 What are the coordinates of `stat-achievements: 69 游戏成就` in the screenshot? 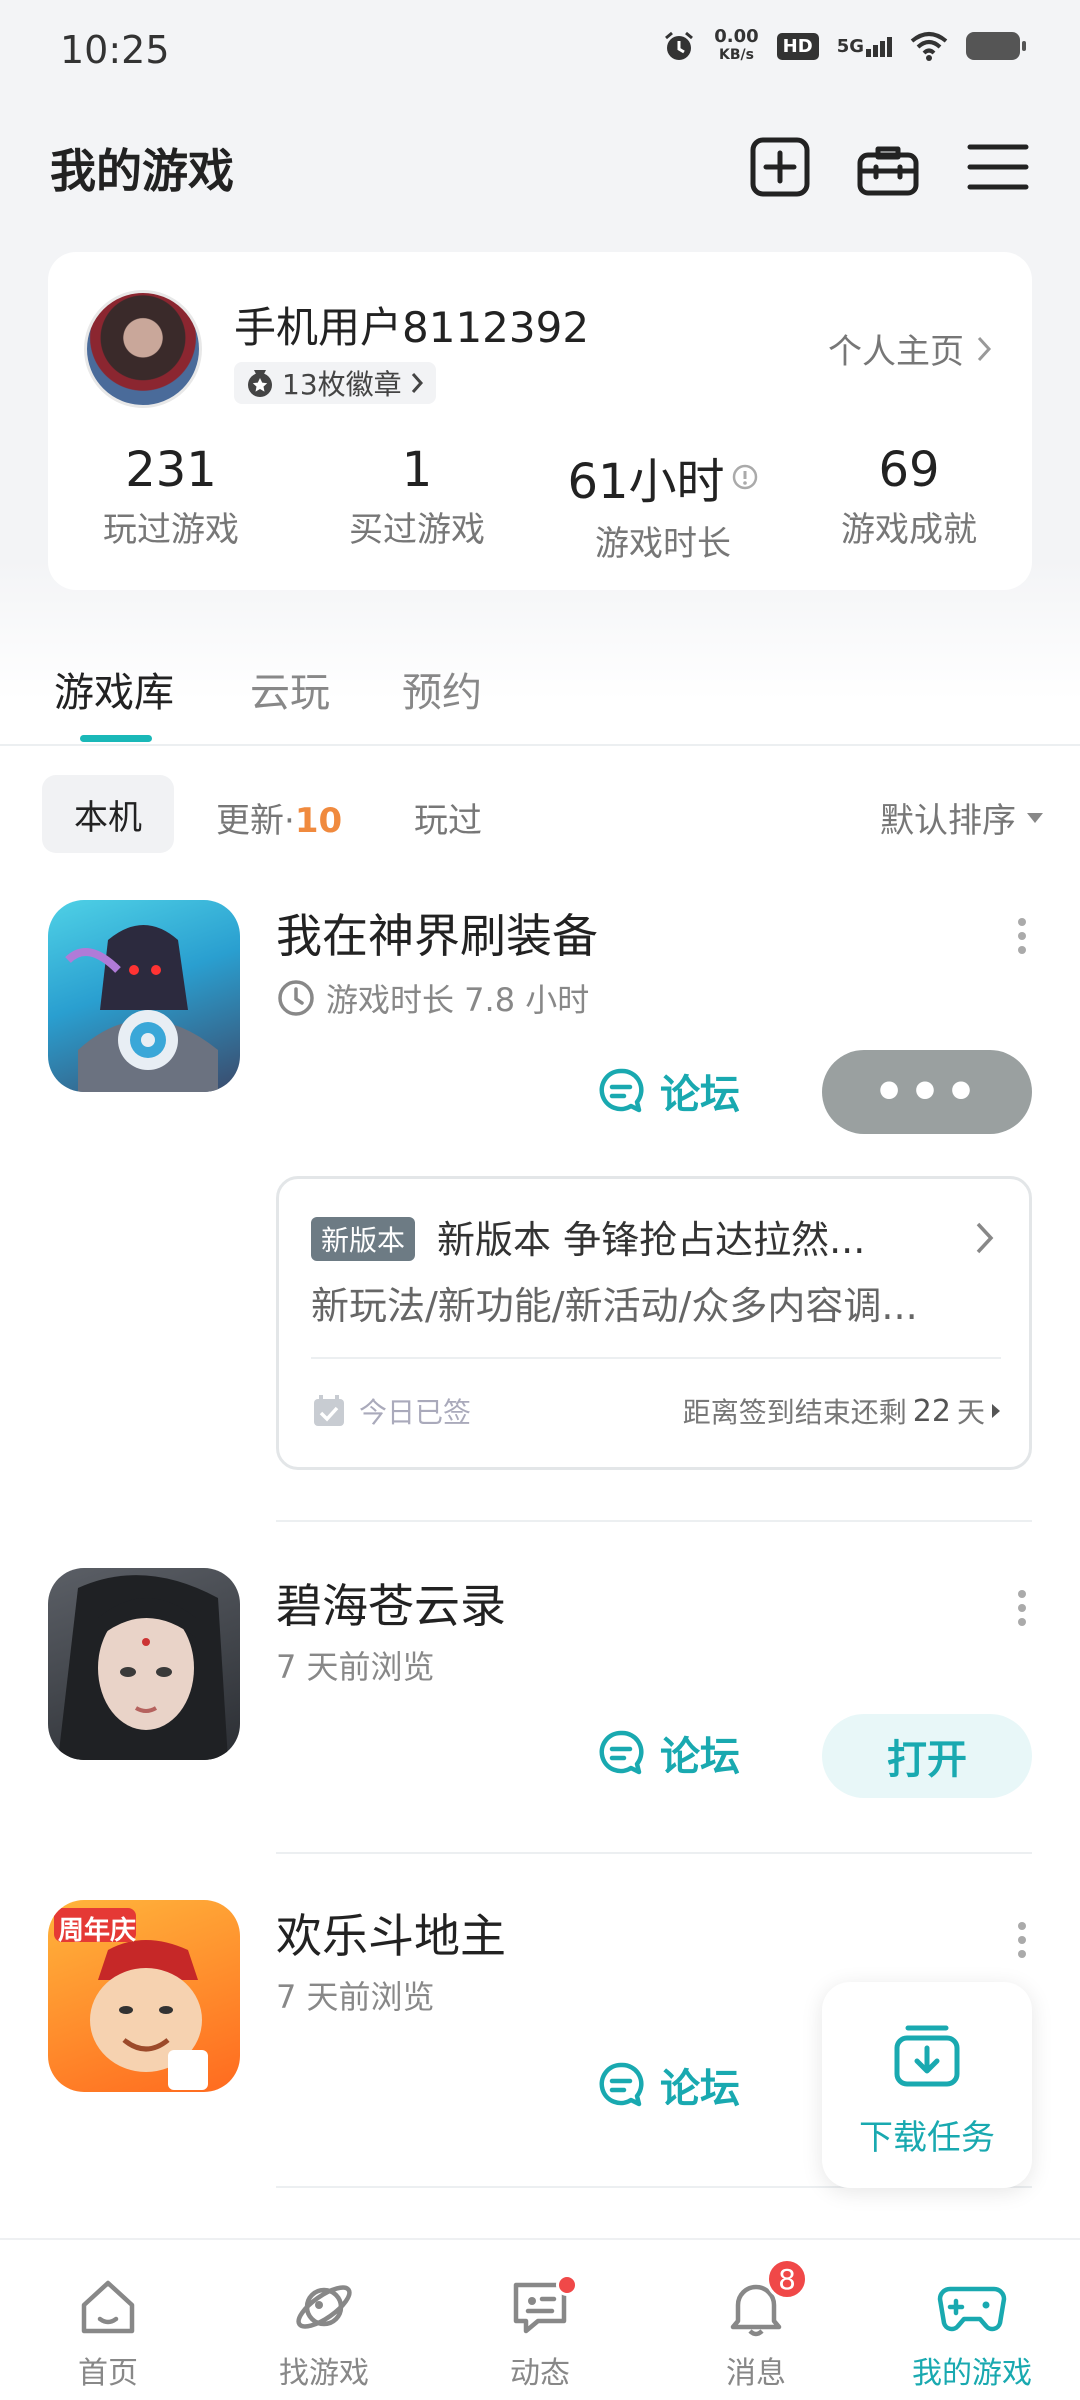 It's located at (909, 496).